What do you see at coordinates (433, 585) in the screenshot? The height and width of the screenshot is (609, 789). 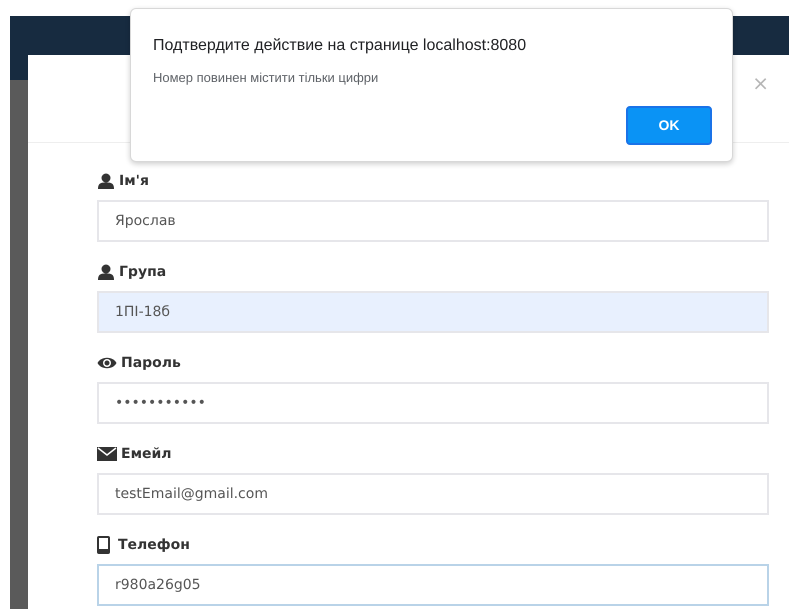 I see `text-field: r980a26g05` at bounding box center [433, 585].